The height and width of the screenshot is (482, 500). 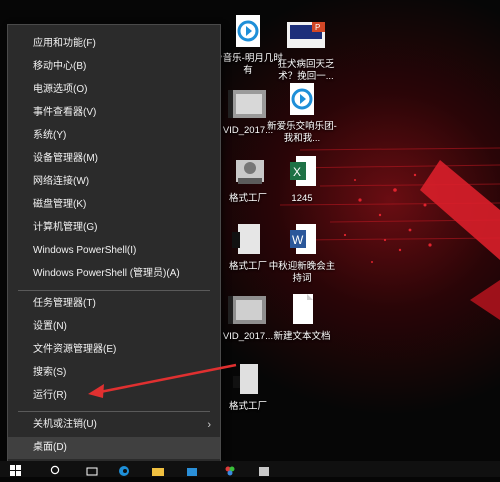 I want to click on menu-item-settings: 设置(N), so click(x=114, y=327).